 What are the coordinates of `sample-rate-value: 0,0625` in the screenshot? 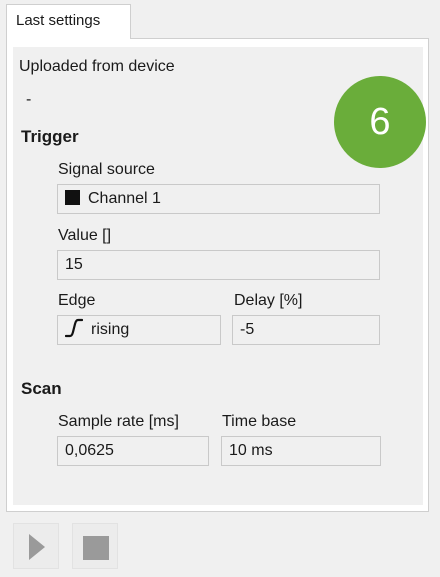 It's located at (89, 450).